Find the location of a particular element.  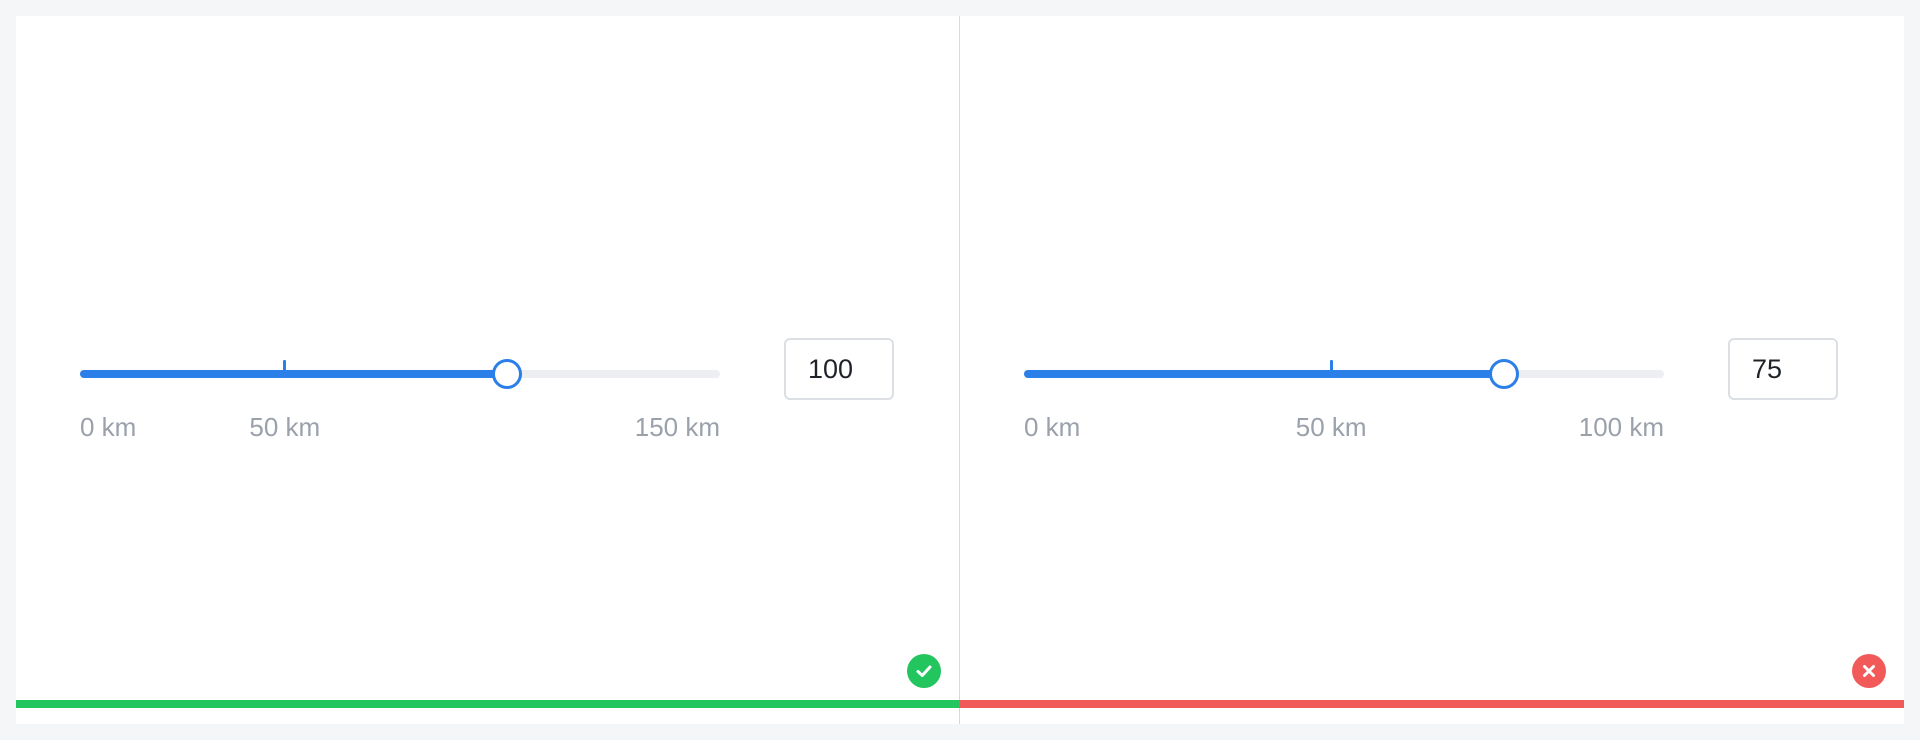

slider-mark-max: 150 km is located at coordinates (677, 427).